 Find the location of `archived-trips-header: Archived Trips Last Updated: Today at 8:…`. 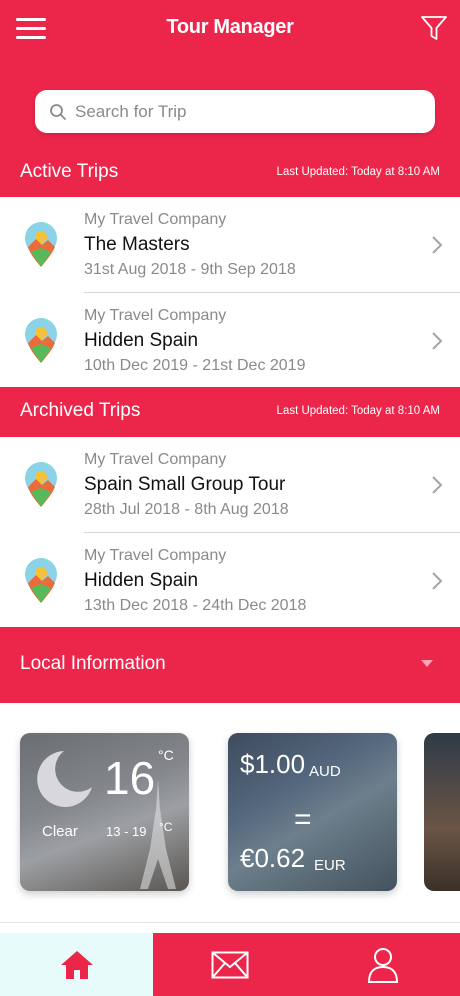

archived-trips-header: Archived Trips Last Updated: Today at 8:… is located at coordinates (230, 412).